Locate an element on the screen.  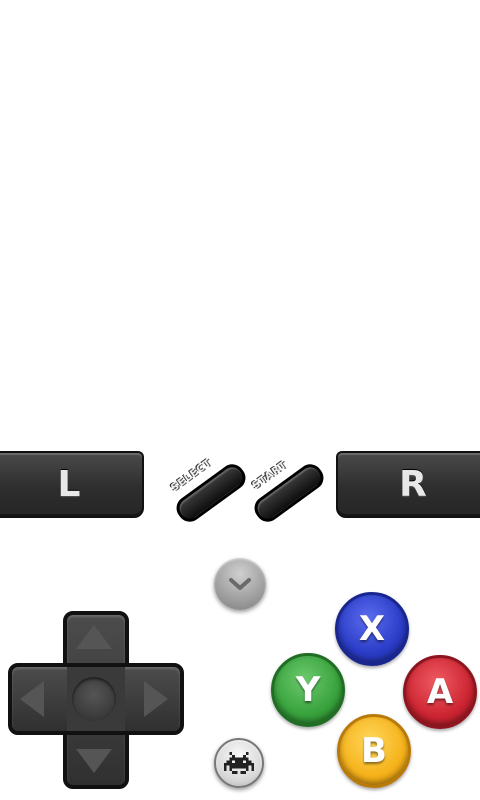
space-invader-icon is located at coordinates (239, 763).